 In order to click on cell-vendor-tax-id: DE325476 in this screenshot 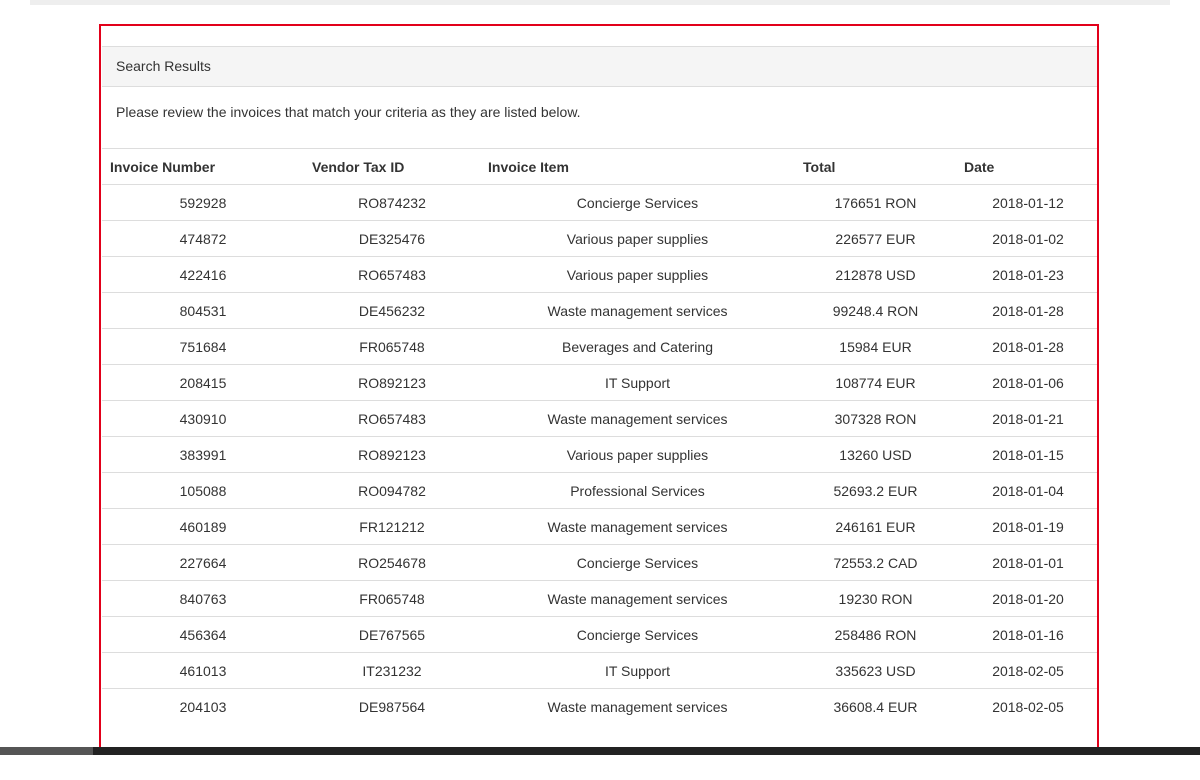, I will do `click(392, 238)`.